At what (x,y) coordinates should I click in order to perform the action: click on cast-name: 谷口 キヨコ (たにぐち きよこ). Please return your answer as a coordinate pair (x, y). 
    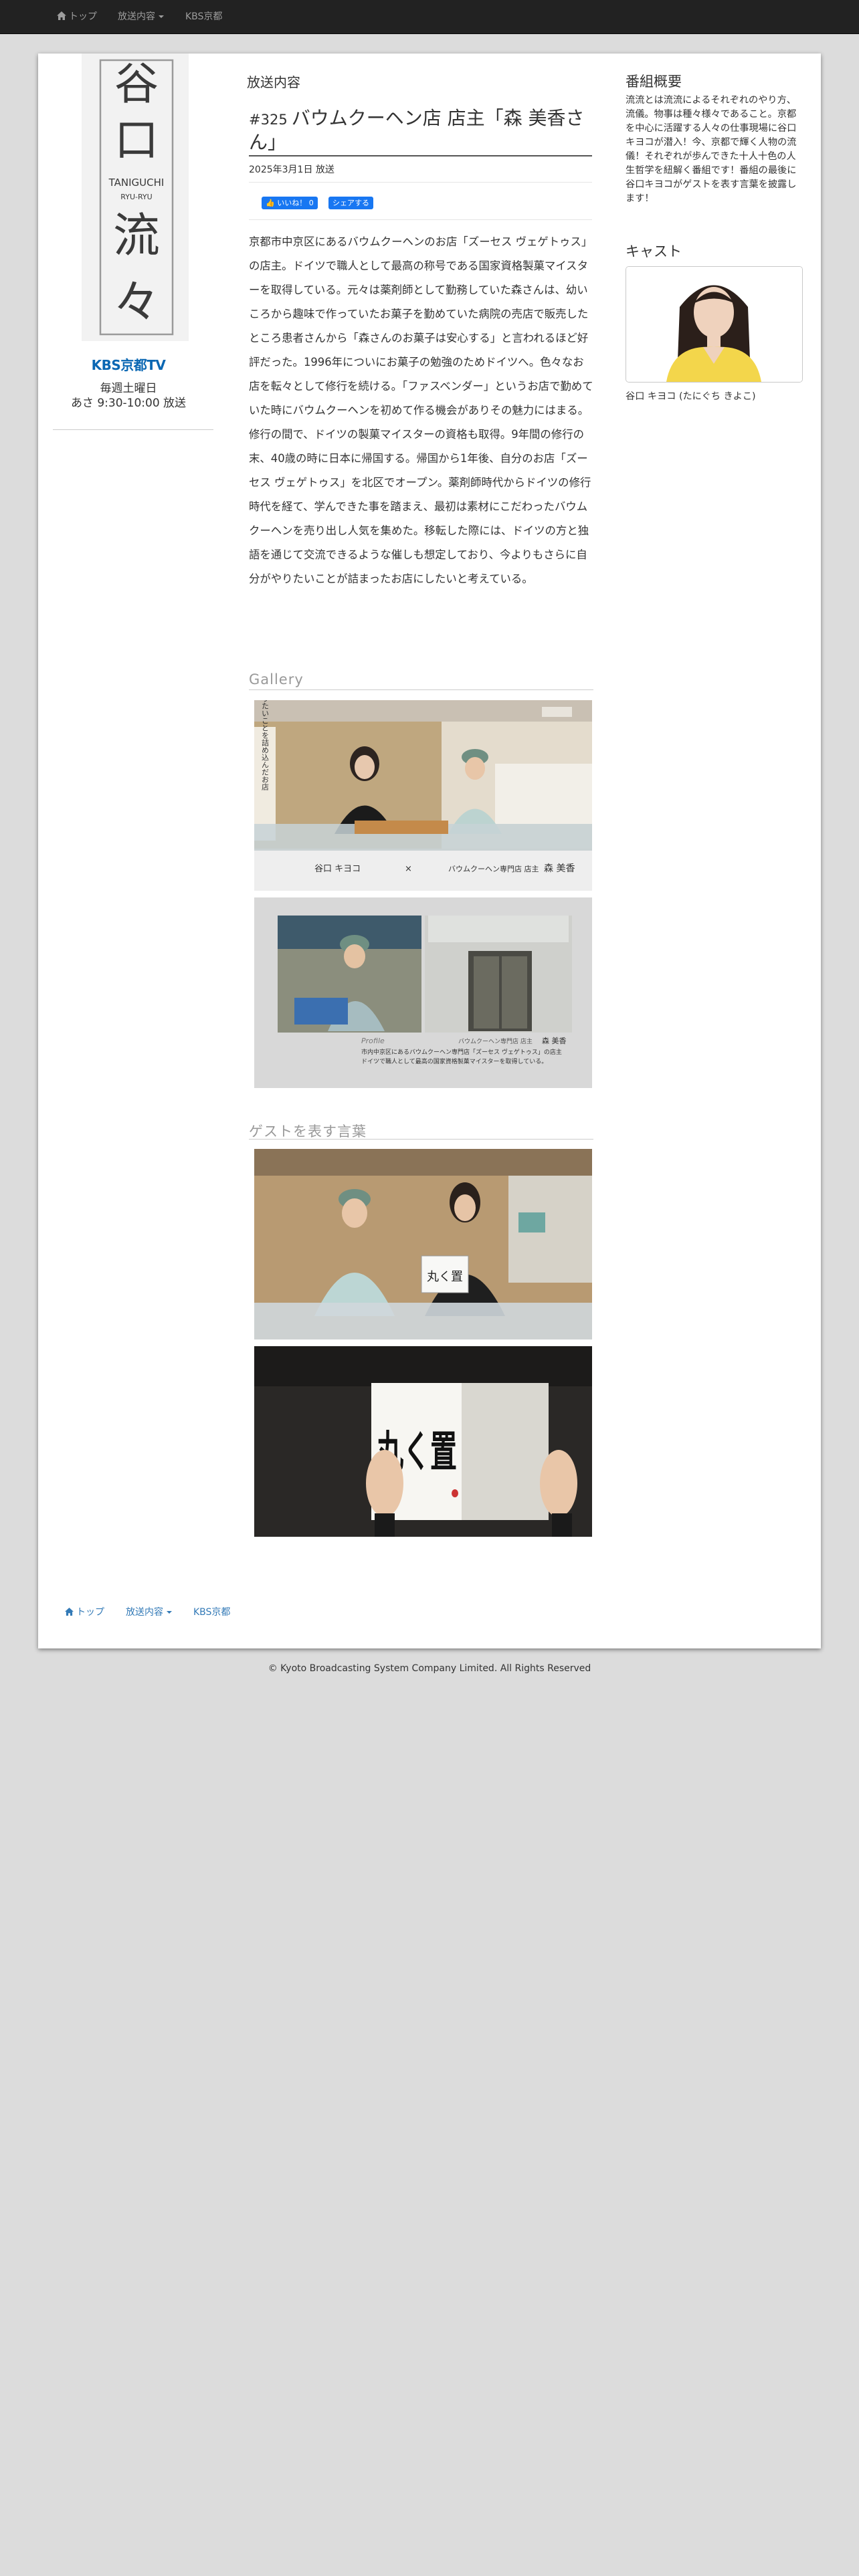
    Looking at the image, I should click on (691, 397).